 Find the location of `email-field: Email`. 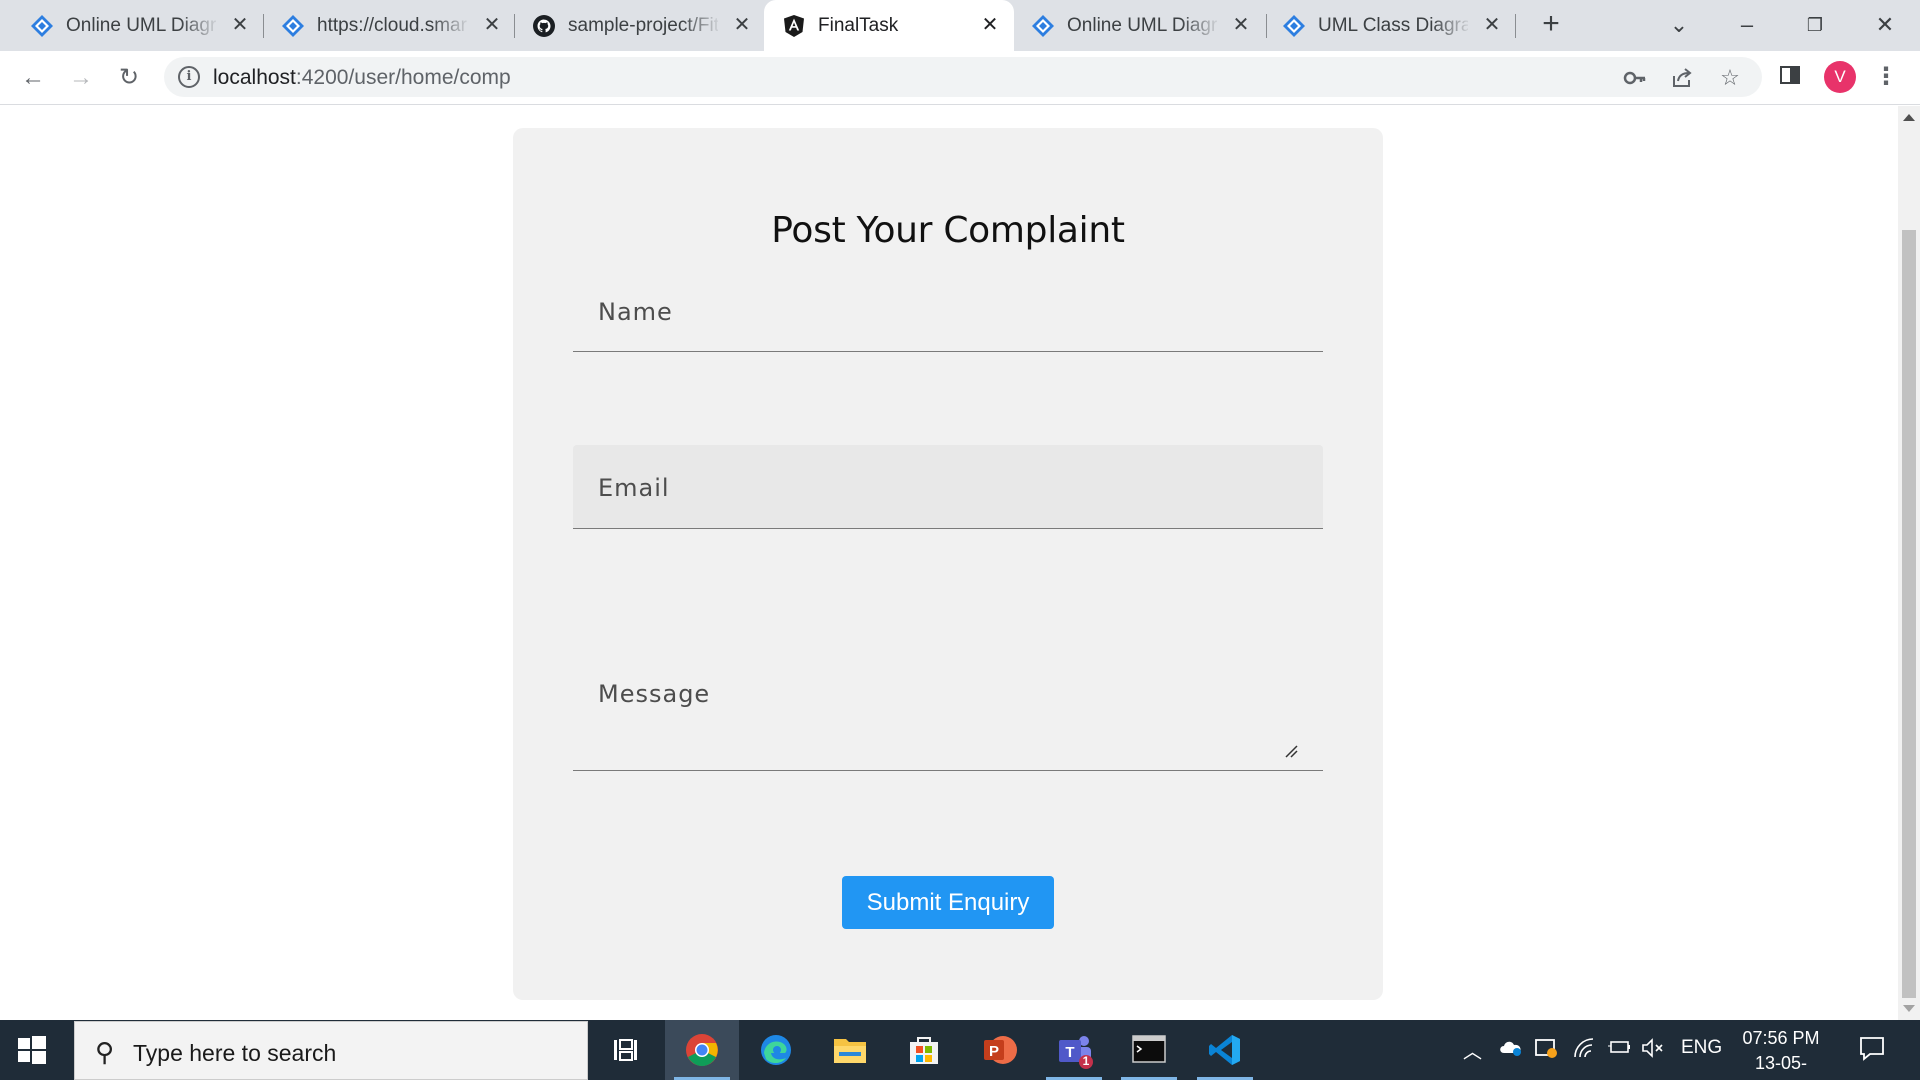

email-field: Email is located at coordinates (948, 487).